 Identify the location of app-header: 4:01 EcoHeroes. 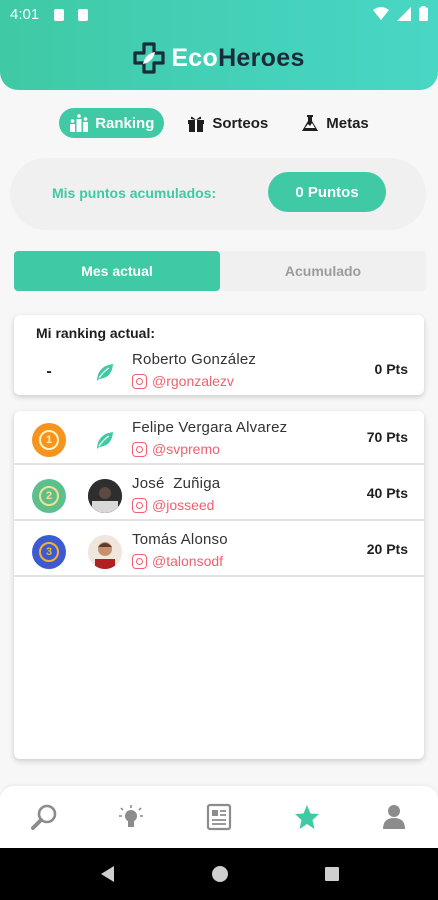
(219, 45).